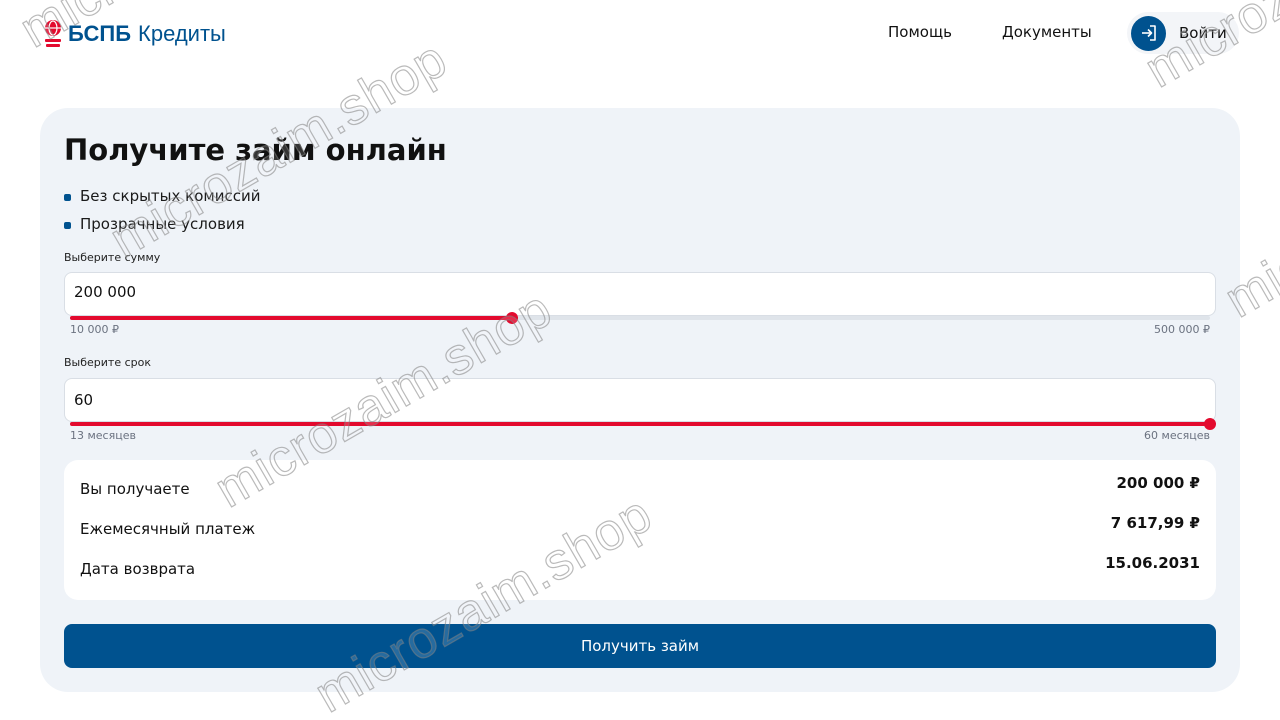 The width and height of the screenshot is (1280, 720). I want to click on amount-max-label: 500 000 ₽, so click(1182, 329).